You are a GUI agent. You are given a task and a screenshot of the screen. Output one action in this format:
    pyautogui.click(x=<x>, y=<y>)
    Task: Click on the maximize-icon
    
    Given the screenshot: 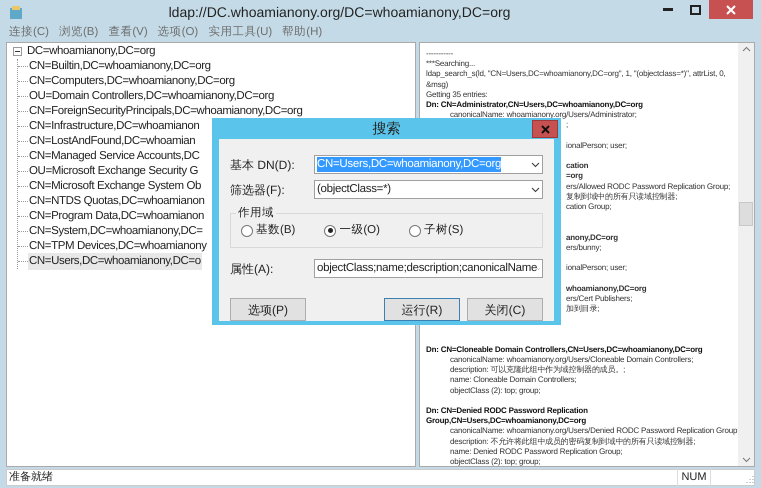 What is the action you would take?
    pyautogui.click(x=695, y=9)
    